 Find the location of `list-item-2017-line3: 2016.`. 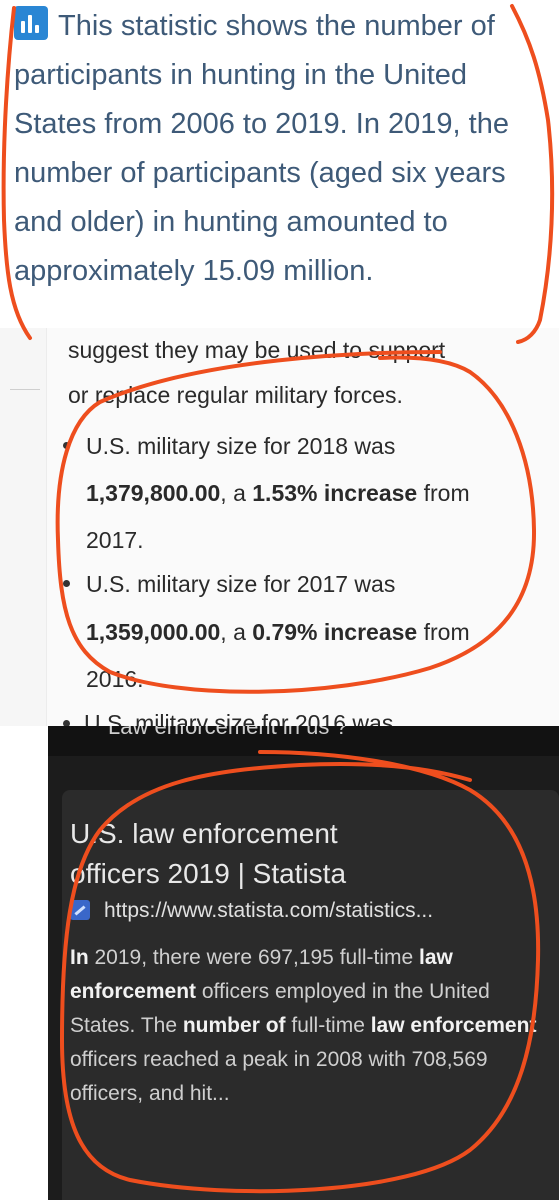

list-item-2017-line3: 2016. is located at coordinates (115, 679).